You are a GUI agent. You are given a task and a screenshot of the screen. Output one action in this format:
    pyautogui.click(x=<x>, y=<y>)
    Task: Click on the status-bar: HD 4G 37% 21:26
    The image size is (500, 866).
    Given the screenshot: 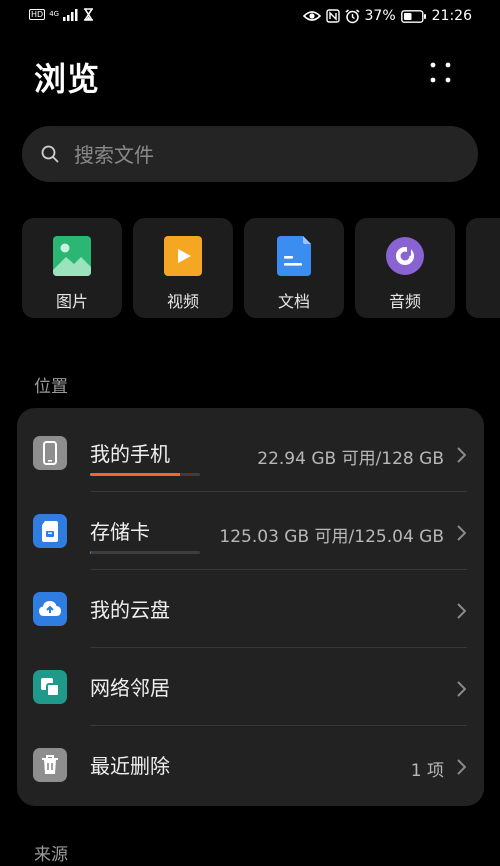 What is the action you would take?
    pyautogui.click(x=250, y=18)
    